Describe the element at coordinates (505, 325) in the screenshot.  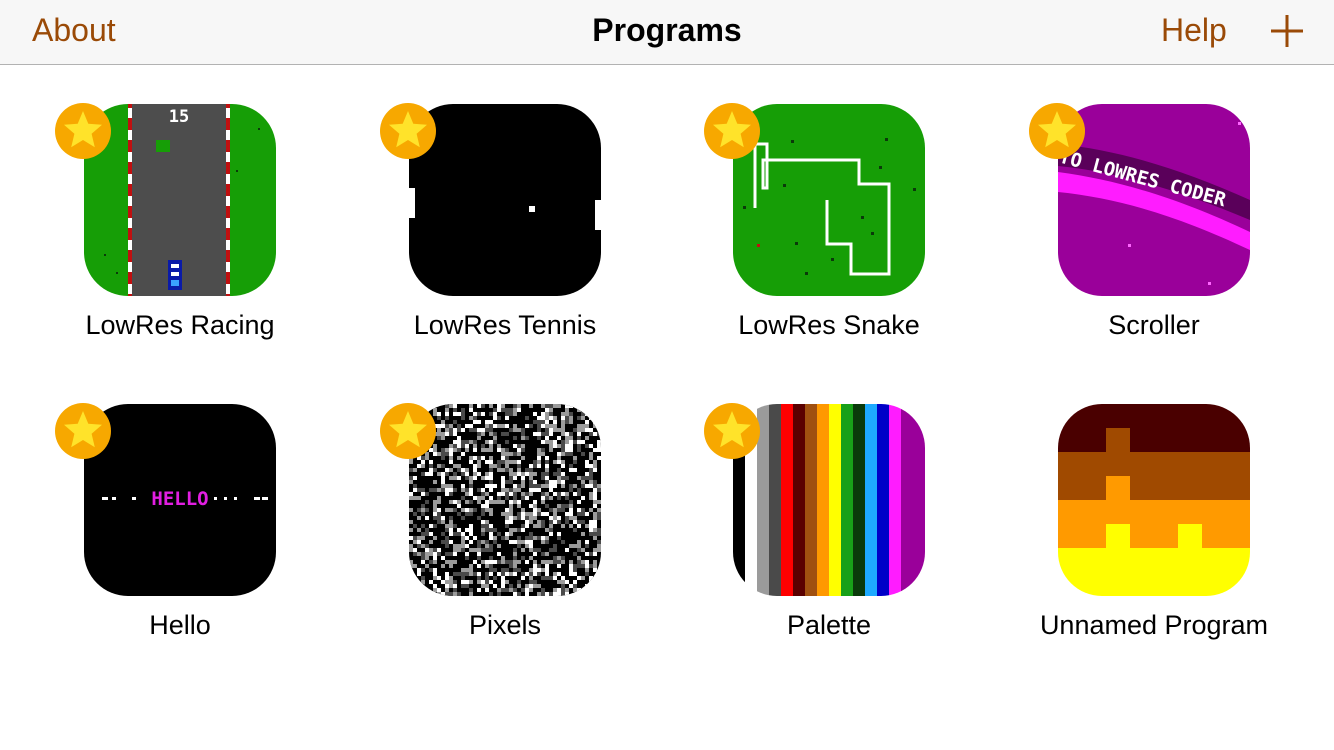
I see `program-name: LowRes Tennis` at that location.